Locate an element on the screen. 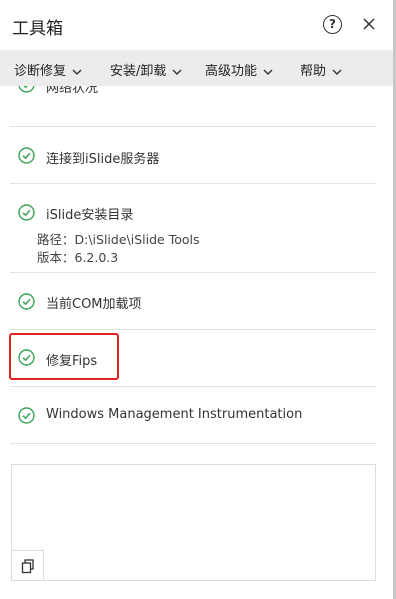 This screenshot has width=396, height=599. close-button is located at coordinates (369, 24).